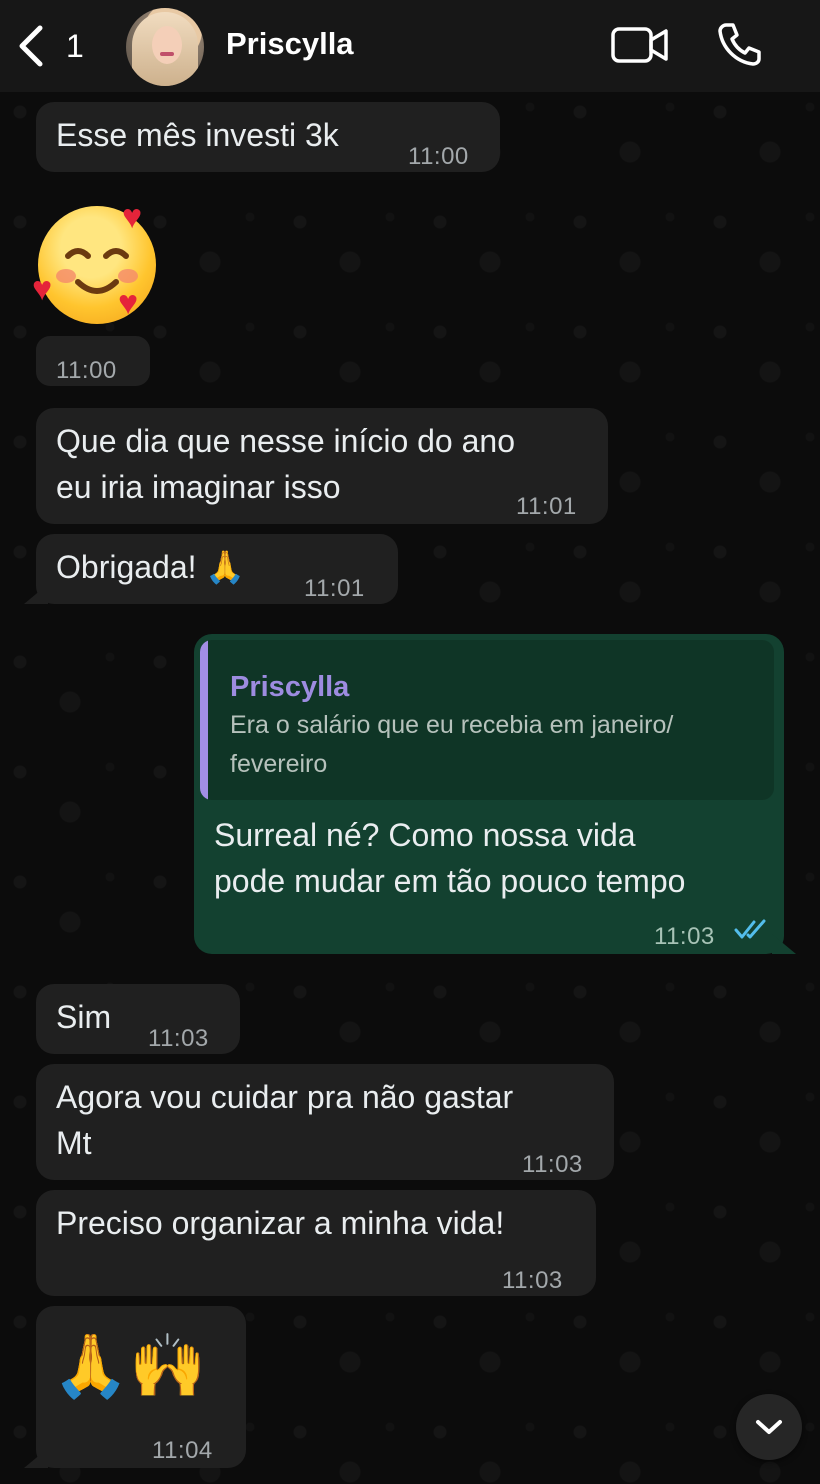 The height and width of the screenshot is (1484, 820). What do you see at coordinates (74, 1143) in the screenshot?
I see `message-text-line: Mt` at bounding box center [74, 1143].